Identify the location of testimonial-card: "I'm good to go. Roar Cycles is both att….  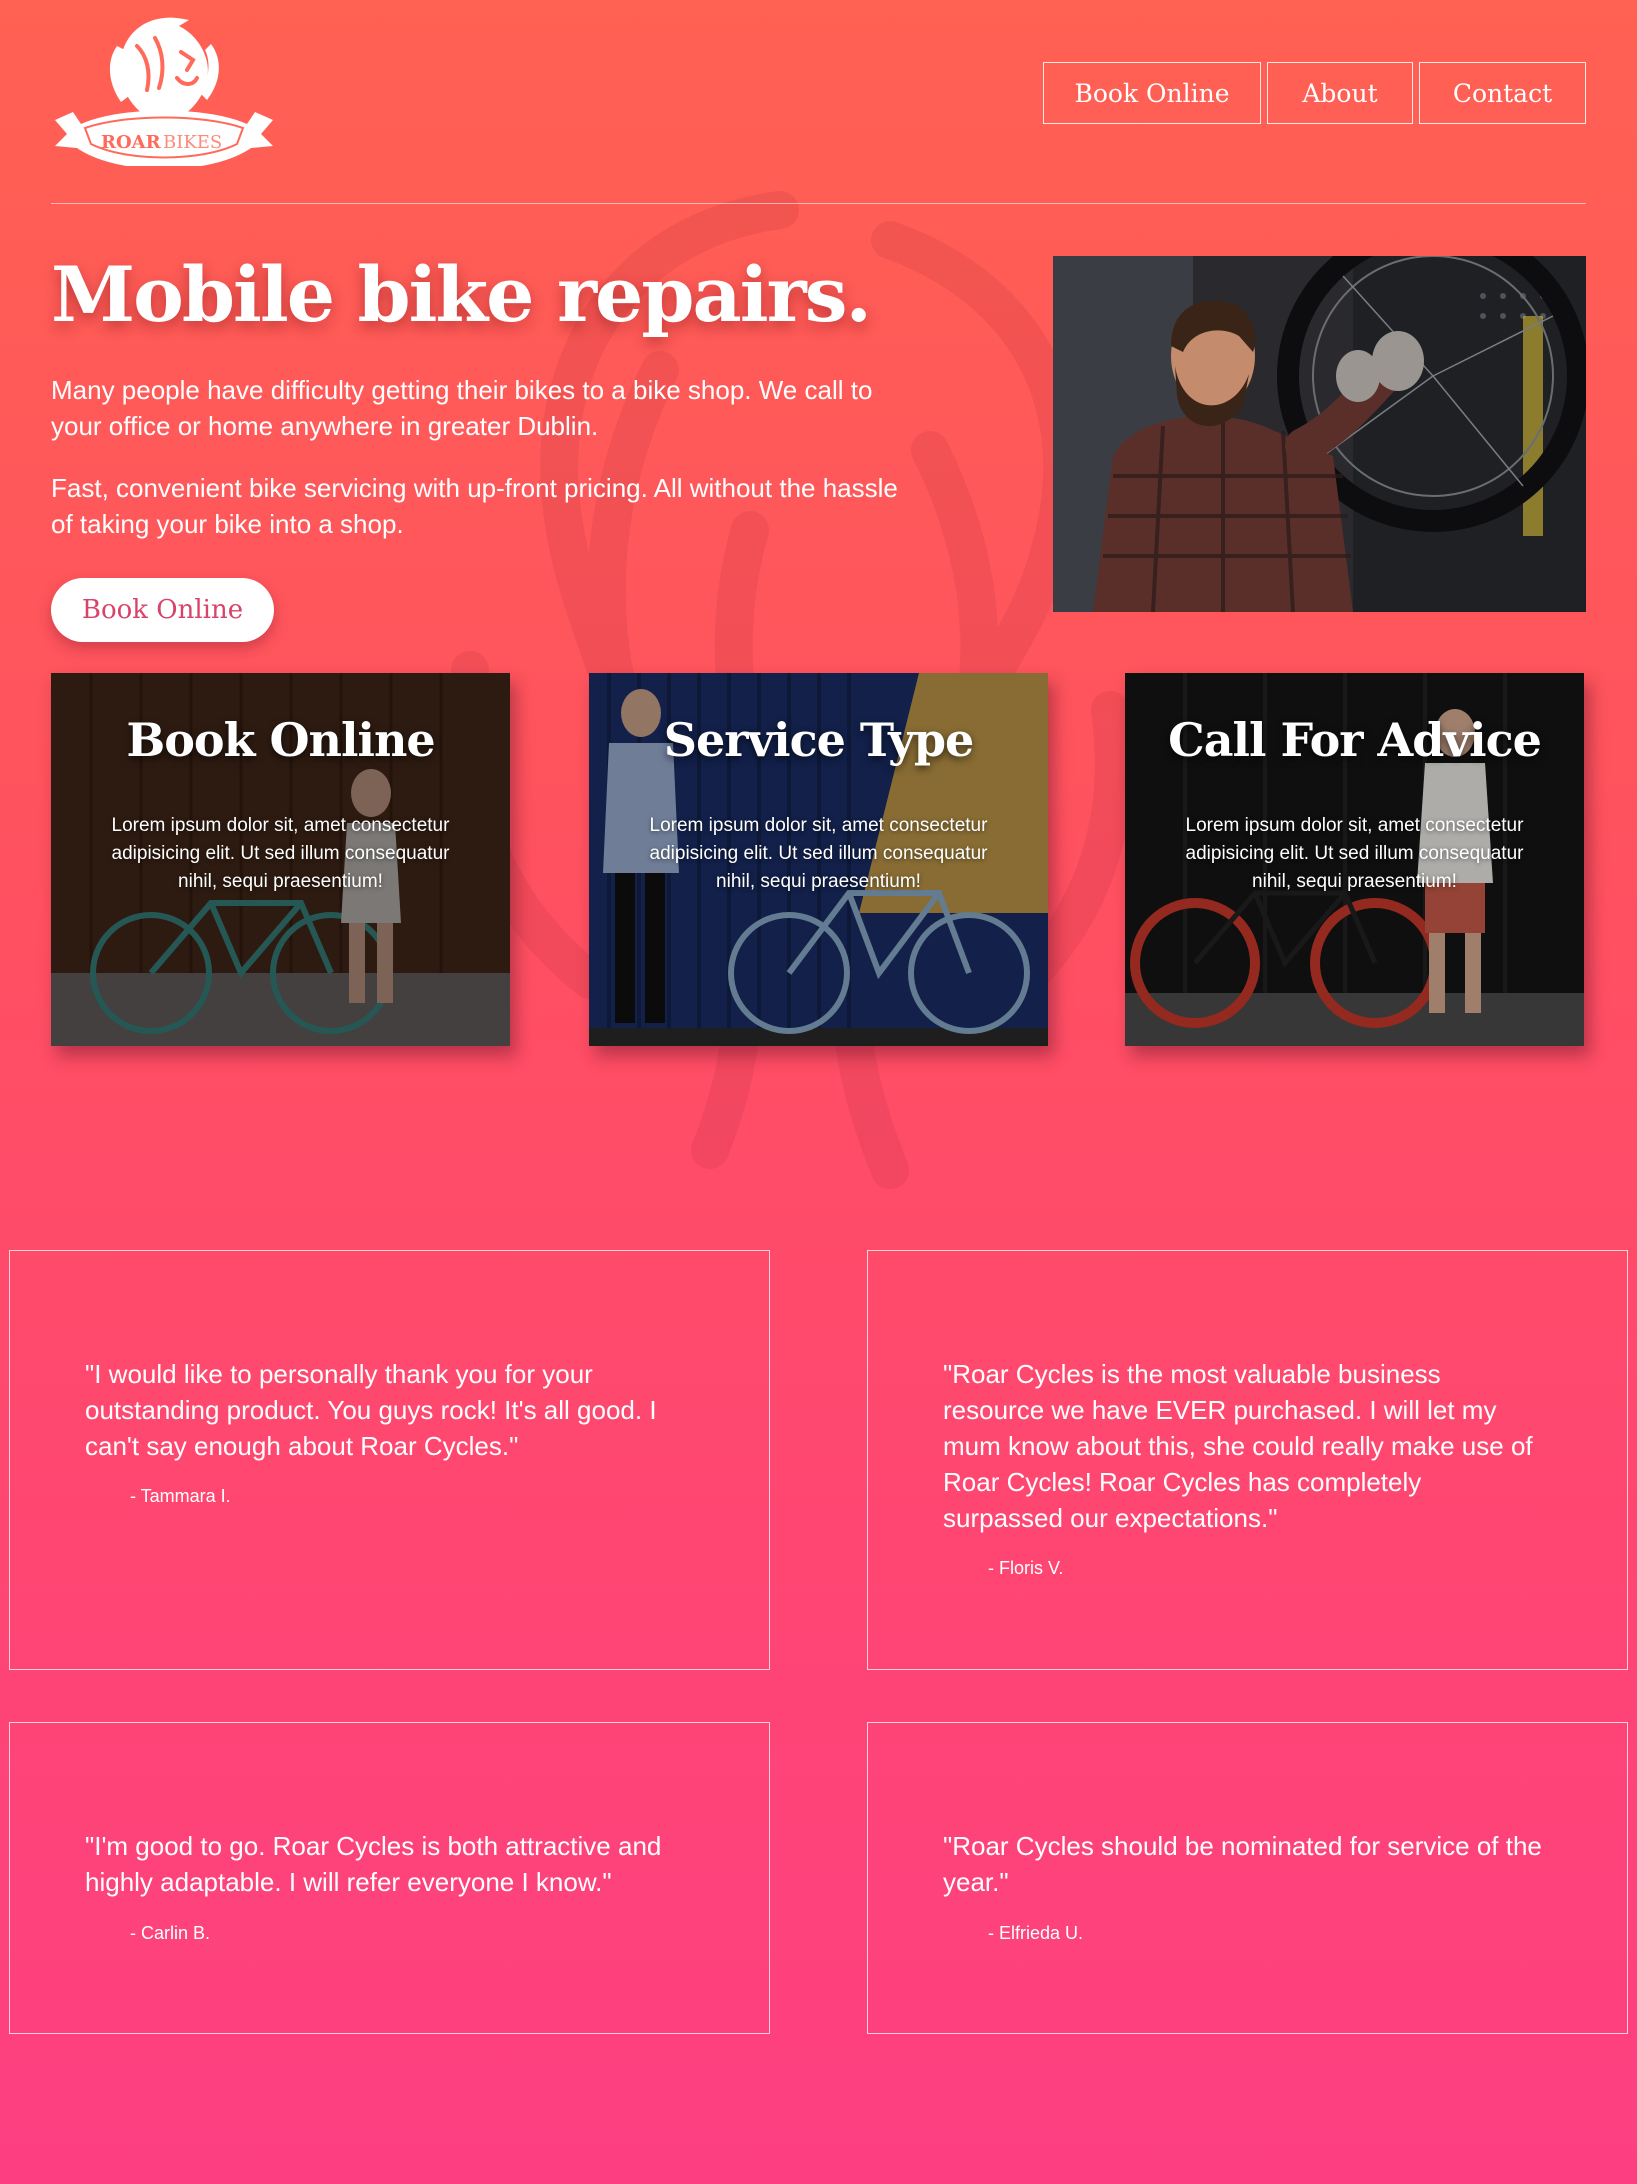
(389, 1878).